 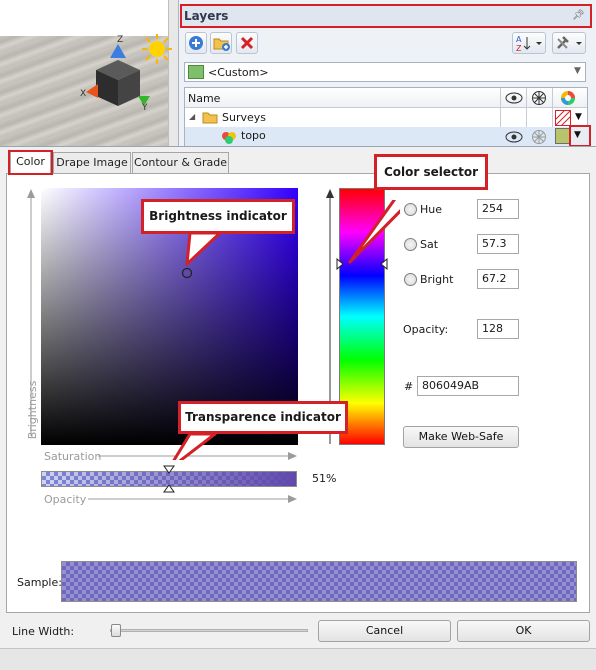 What do you see at coordinates (498, 244) in the screenshot?
I see `sat-field: 57.3` at bounding box center [498, 244].